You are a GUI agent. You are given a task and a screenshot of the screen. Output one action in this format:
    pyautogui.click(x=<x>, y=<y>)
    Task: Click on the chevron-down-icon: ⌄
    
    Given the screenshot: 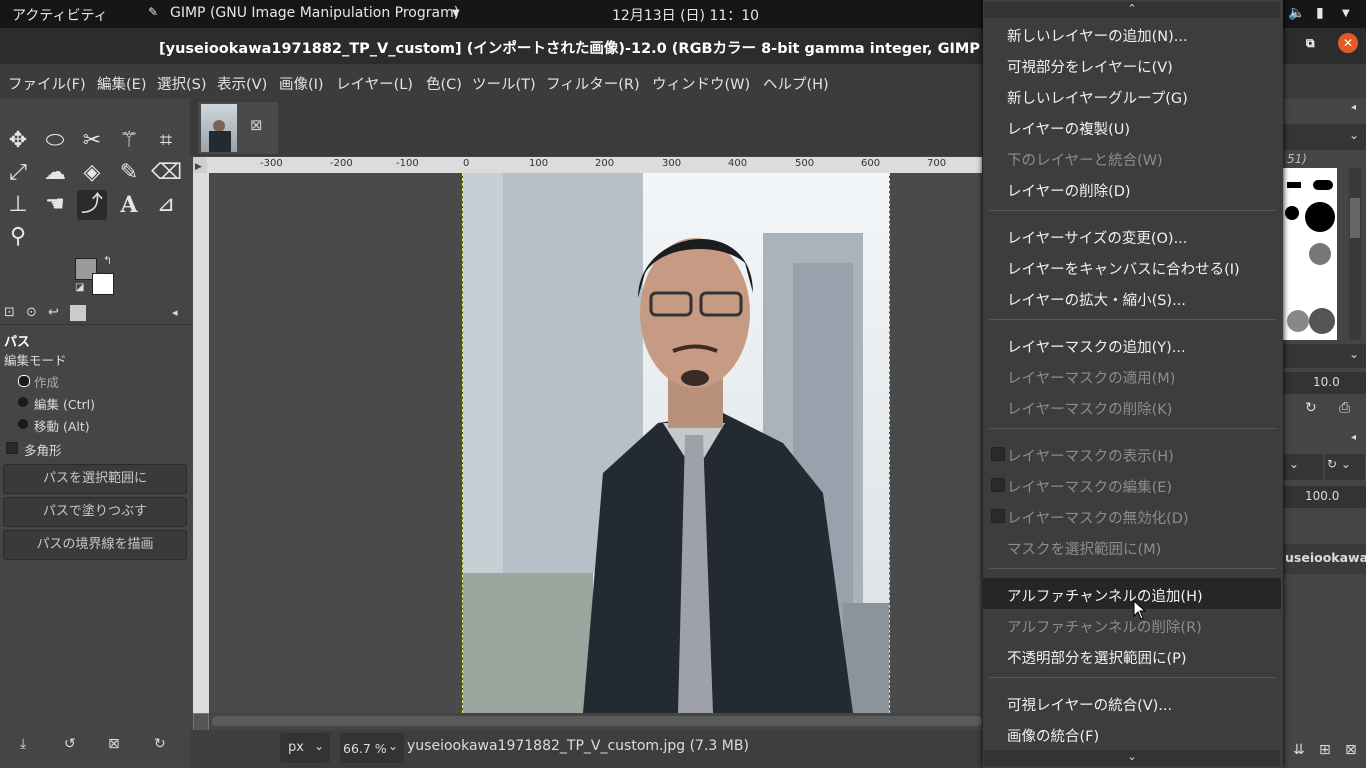 What is the action you would take?
    pyautogui.click(x=393, y=746)
    